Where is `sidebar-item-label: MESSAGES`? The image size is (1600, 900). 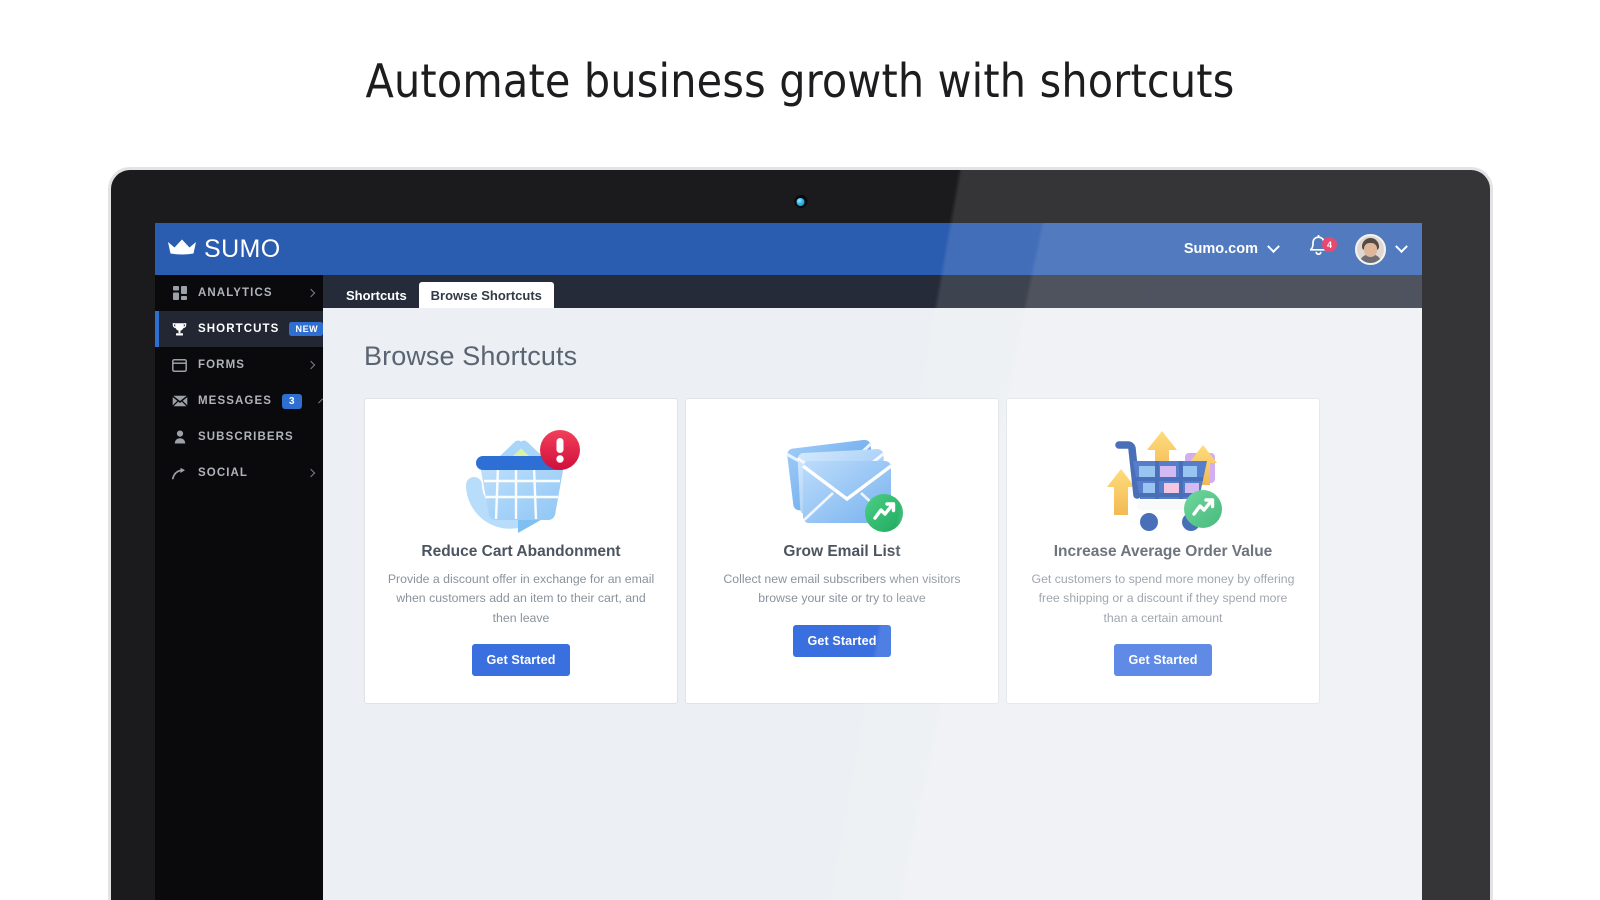 sidebar-item-label: MESSAGES is located at coordinates (235, 401).